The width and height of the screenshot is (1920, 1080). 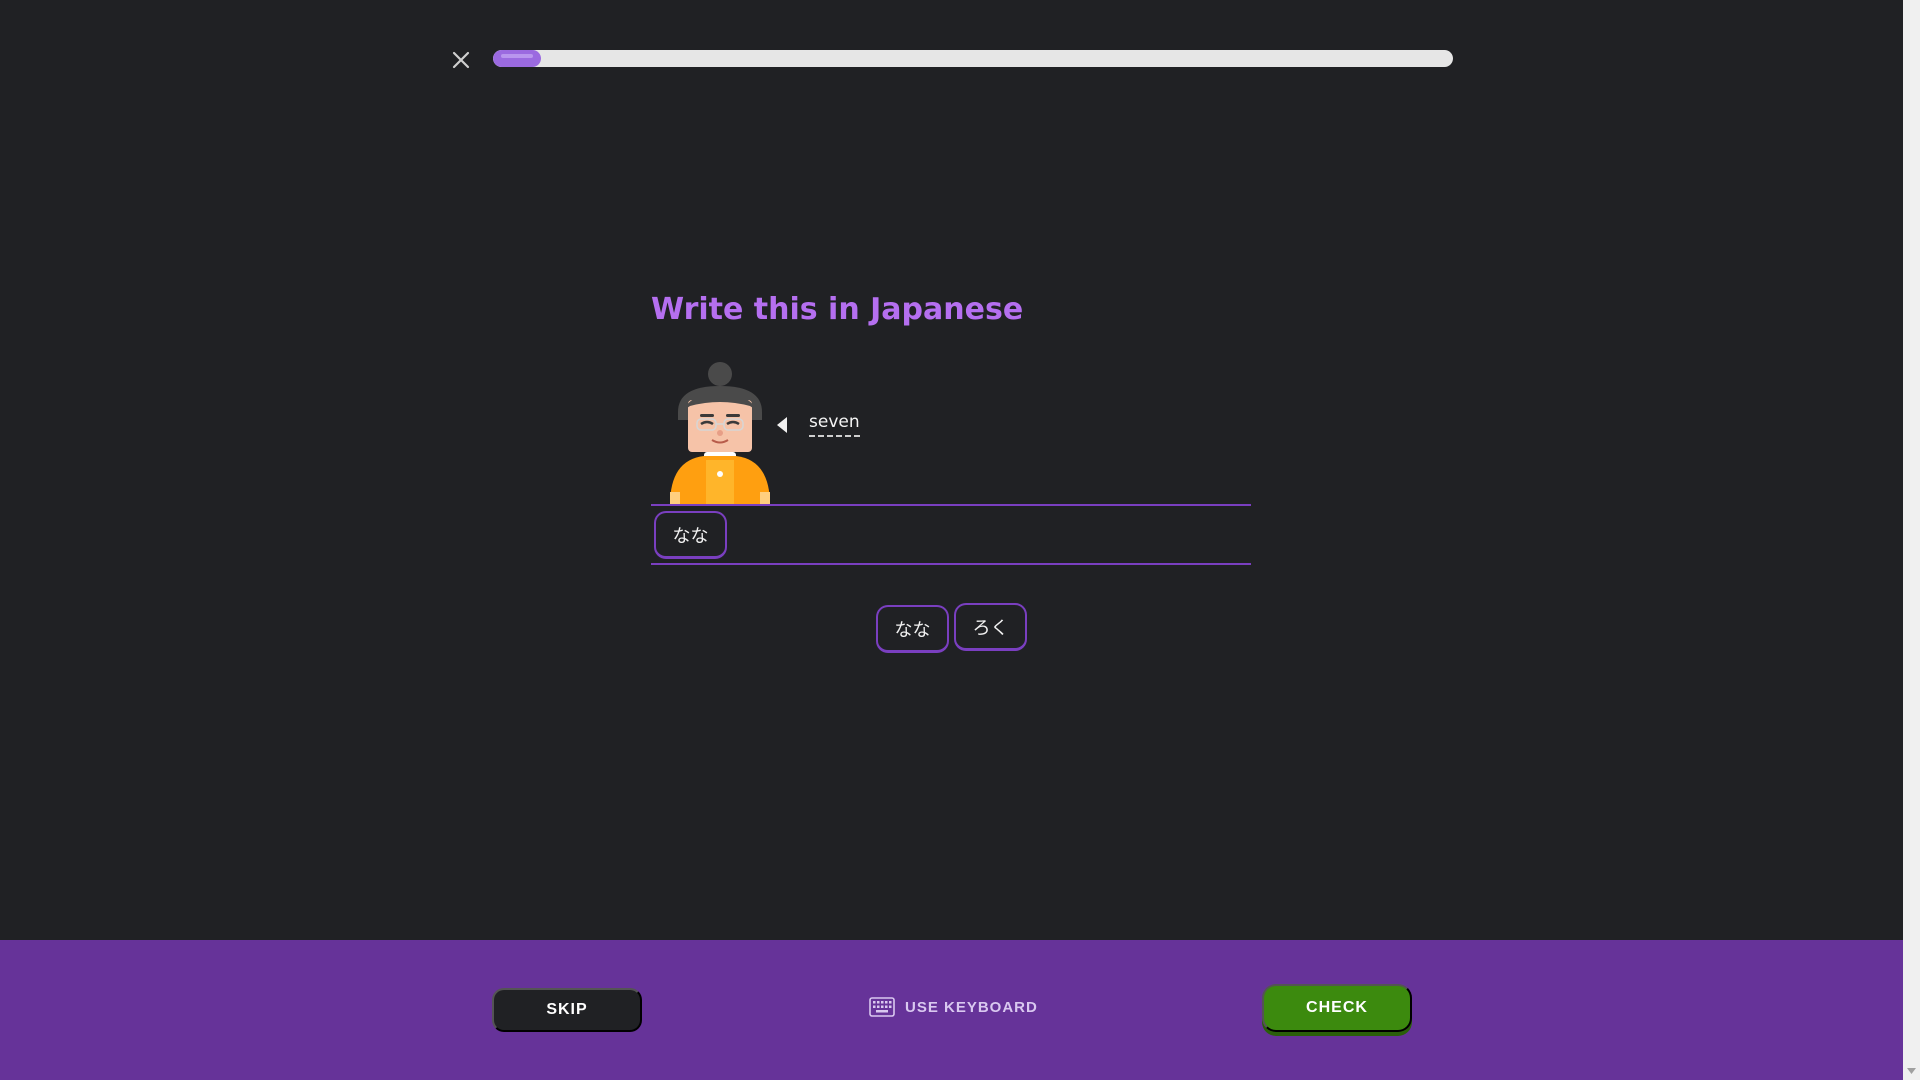 What do you see at coordinates (1911, 540) in the screenshot?
I see `scrollbar` at bounding box center [1911, 540].